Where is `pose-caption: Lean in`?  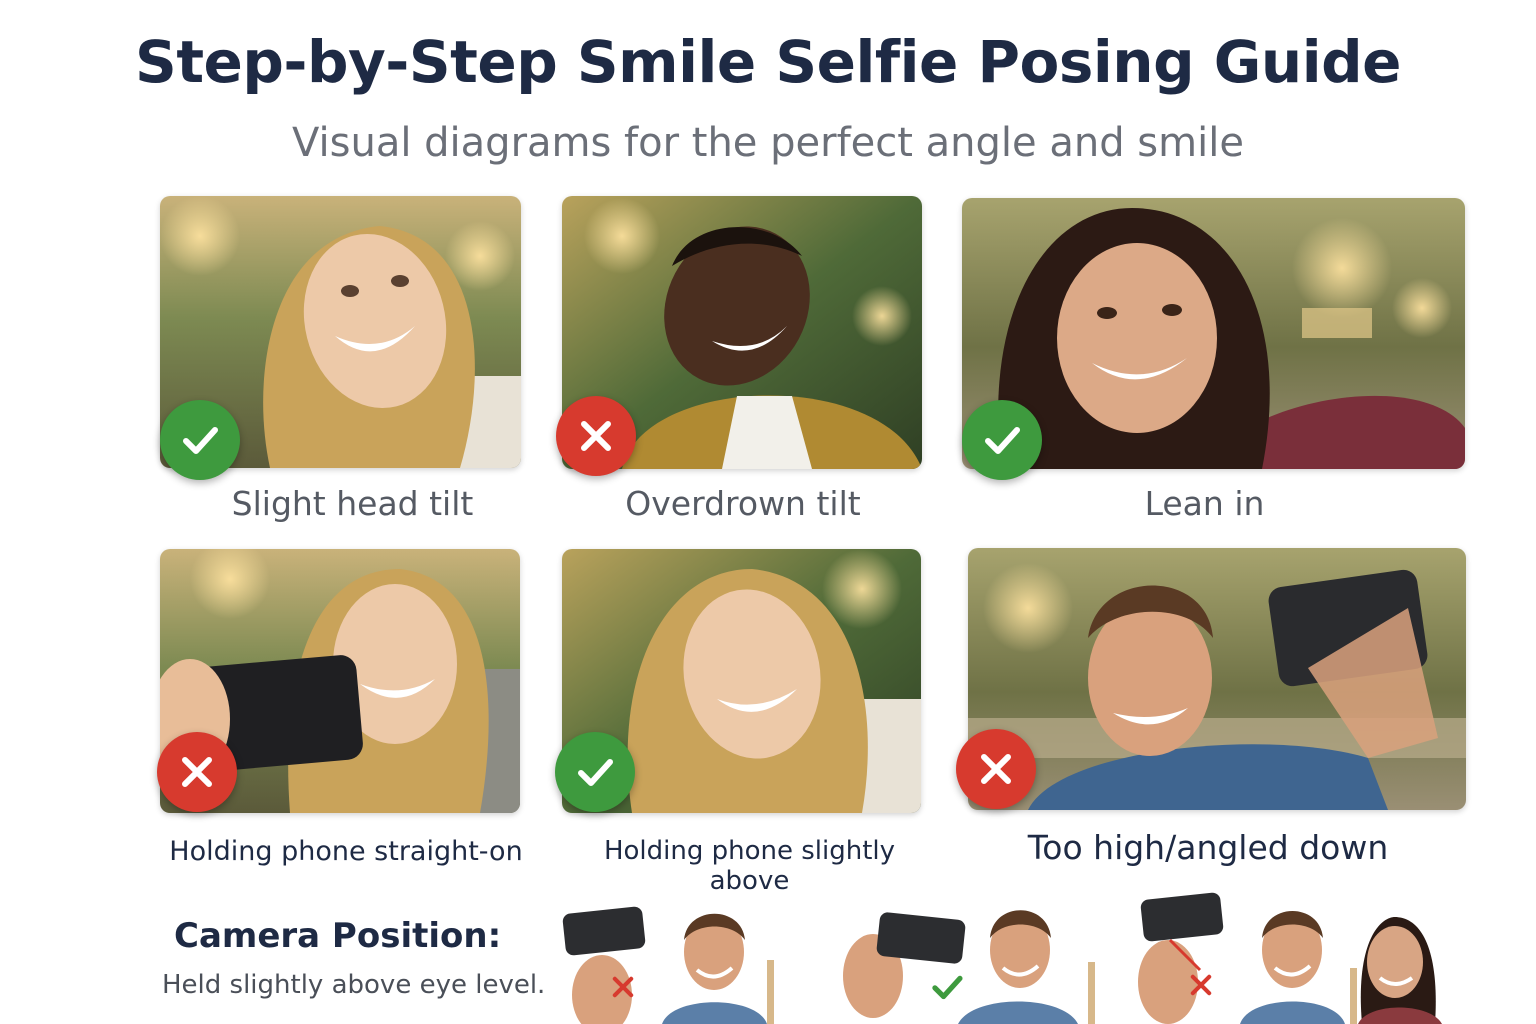 pose-caption: Lean in is located at coordinates (1204, 503).